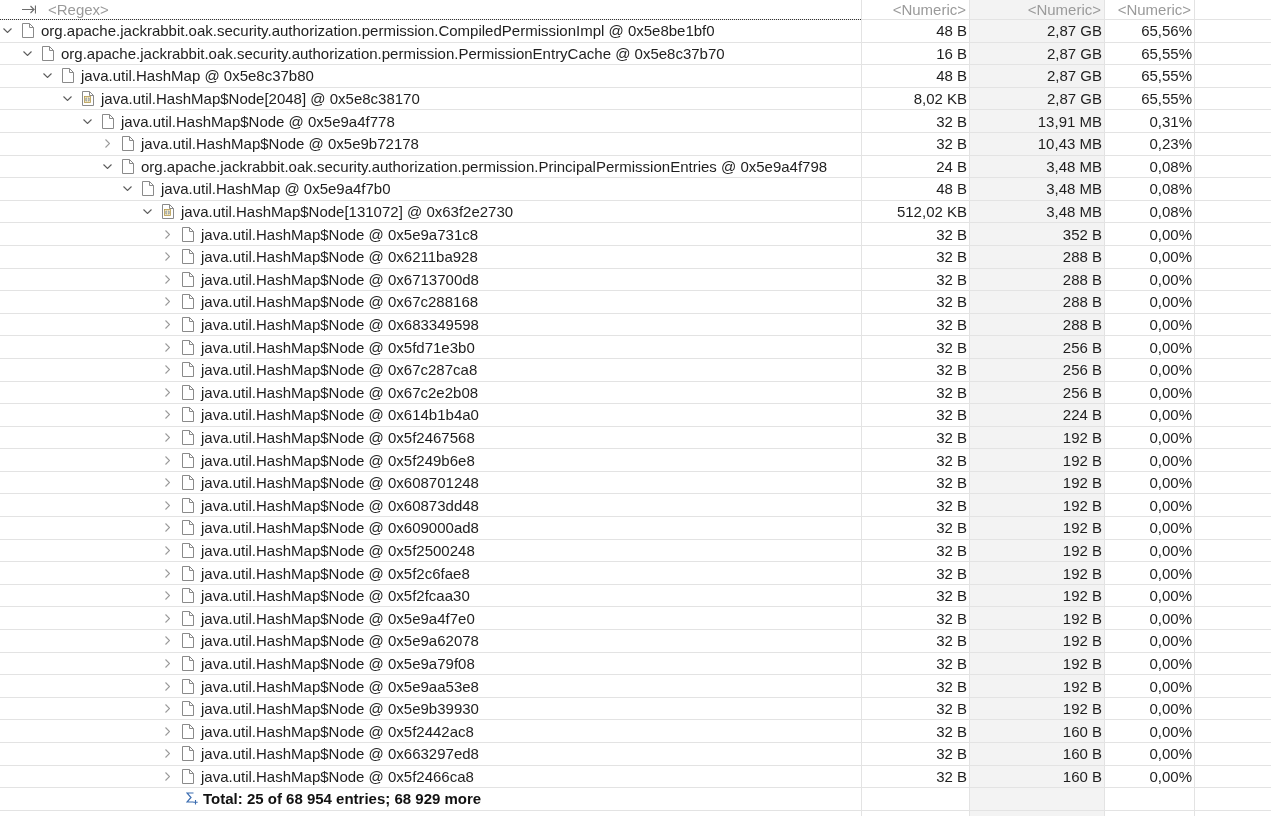 This screenshot has height=816, width=1271. Describe the element at coordinates (337, 731) in the screenshot. I see `tree-item: java.util.HashMap$Node @ 0x5f2442ac8` at that location.